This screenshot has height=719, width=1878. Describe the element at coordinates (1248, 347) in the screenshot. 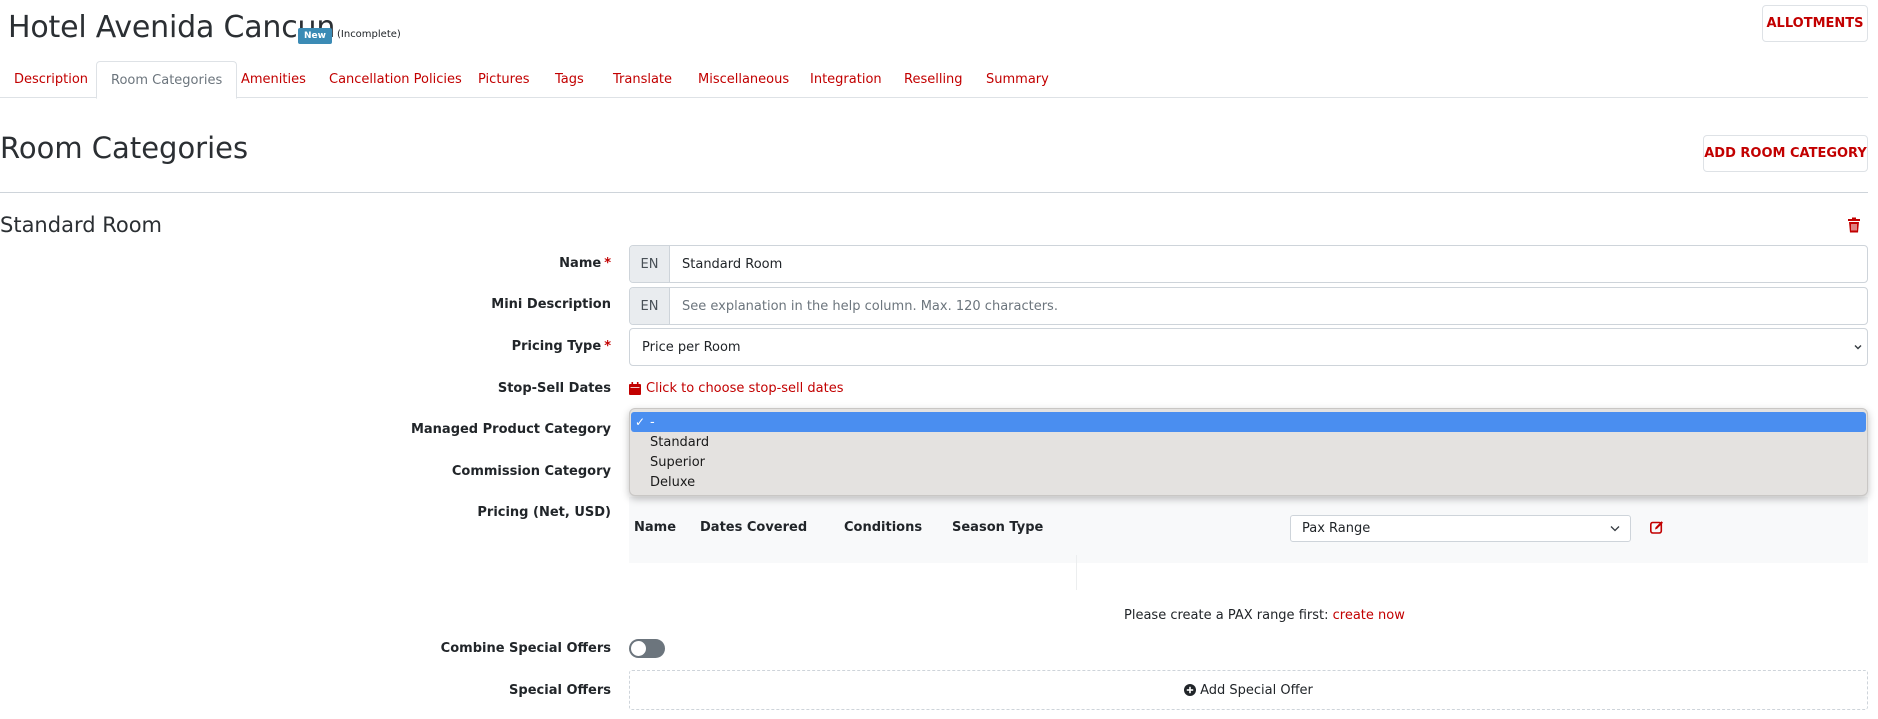

I see `pricing-type-select: Price per Room` at that location.